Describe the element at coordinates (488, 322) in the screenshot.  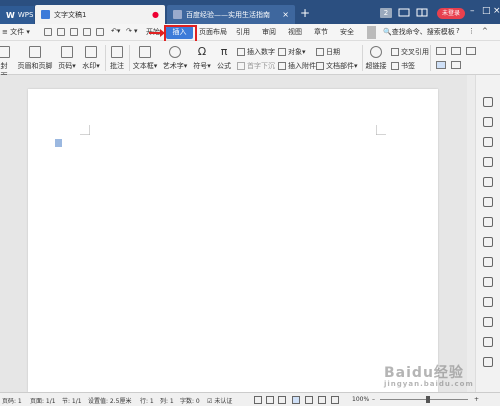
I see `backup-icon` at that location.